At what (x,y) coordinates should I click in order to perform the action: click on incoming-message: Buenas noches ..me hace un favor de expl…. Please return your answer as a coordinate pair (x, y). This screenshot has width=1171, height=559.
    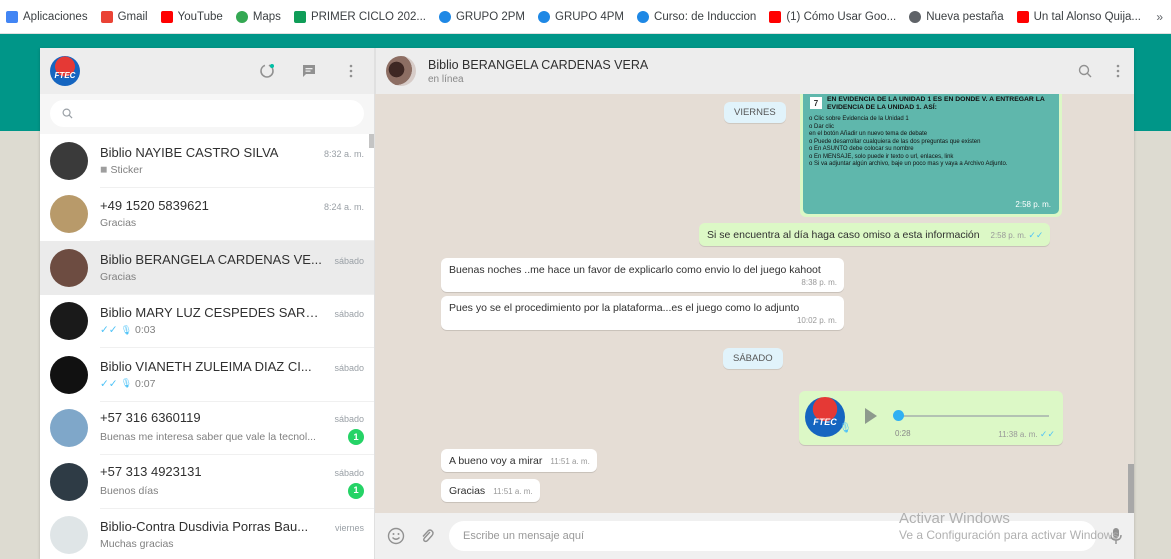
    Looking at the image, I should click on (642, 275).